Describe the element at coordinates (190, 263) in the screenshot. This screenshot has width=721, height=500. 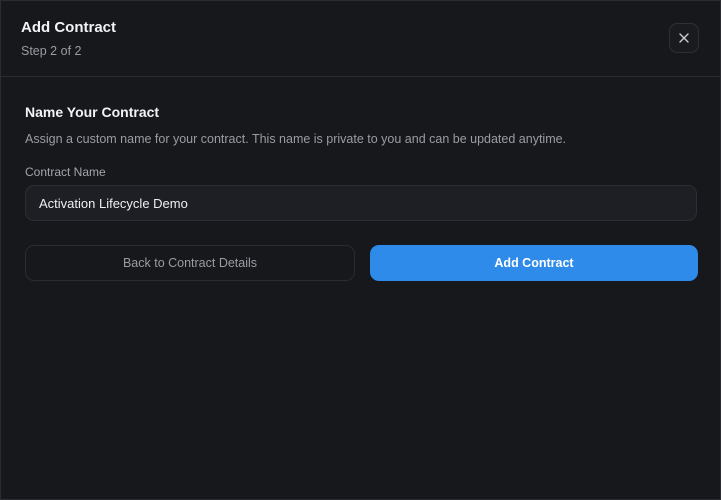
I see `back-to-contract-details-button: Back to Contract Details` at that location.